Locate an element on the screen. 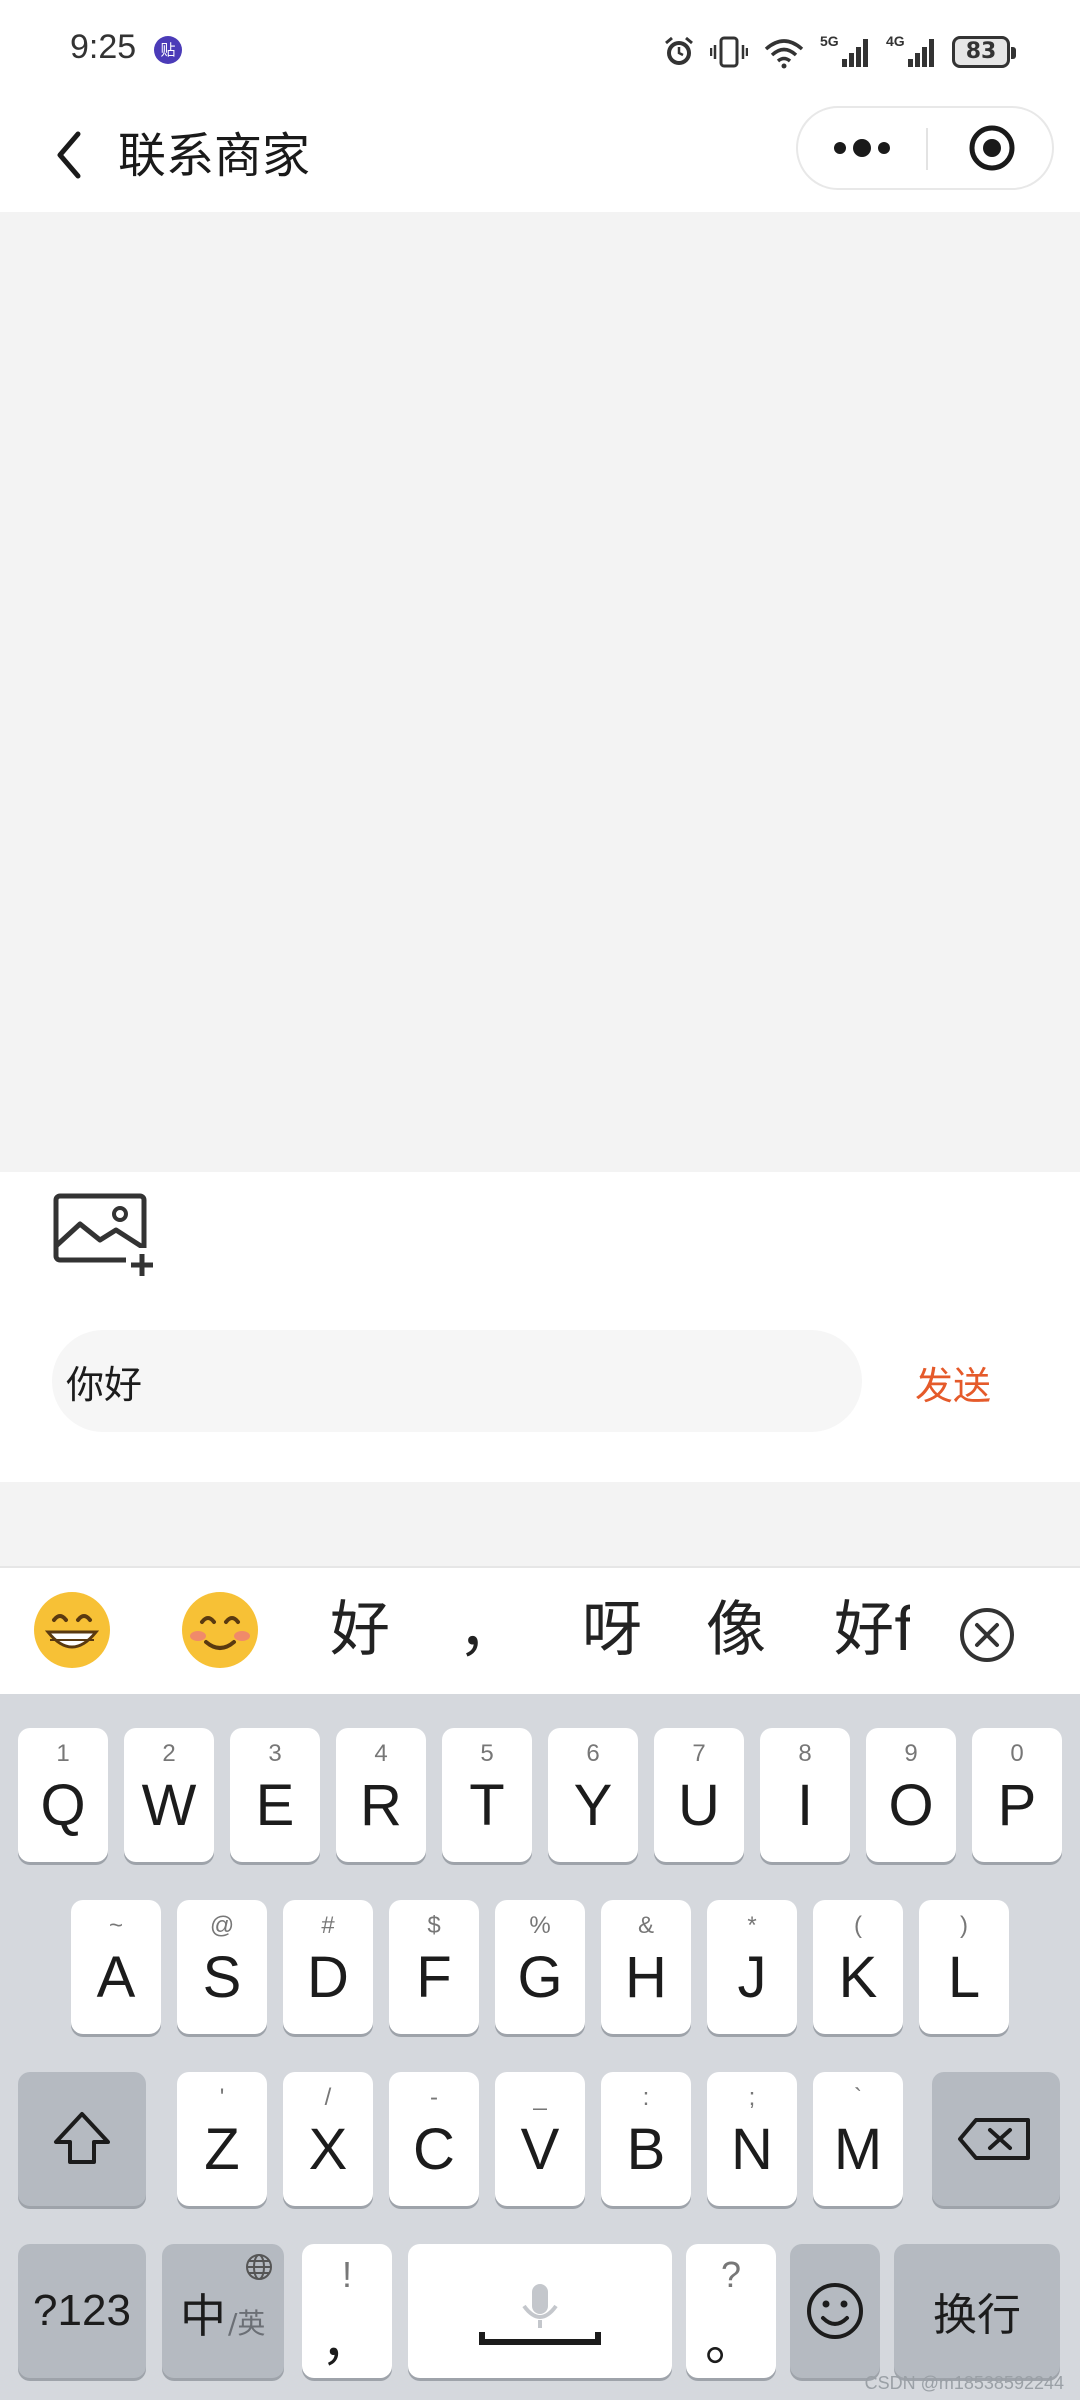  key-z: ' Z is located at coordinates (222, 2139).